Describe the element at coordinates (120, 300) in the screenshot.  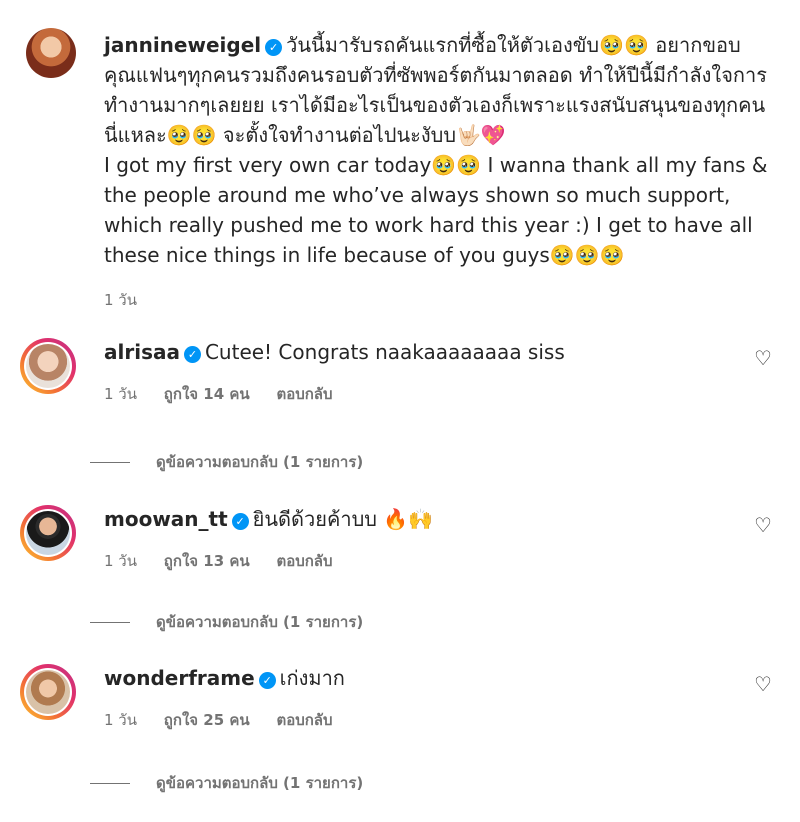
I see `caption-time: 1 วัน` at that location.